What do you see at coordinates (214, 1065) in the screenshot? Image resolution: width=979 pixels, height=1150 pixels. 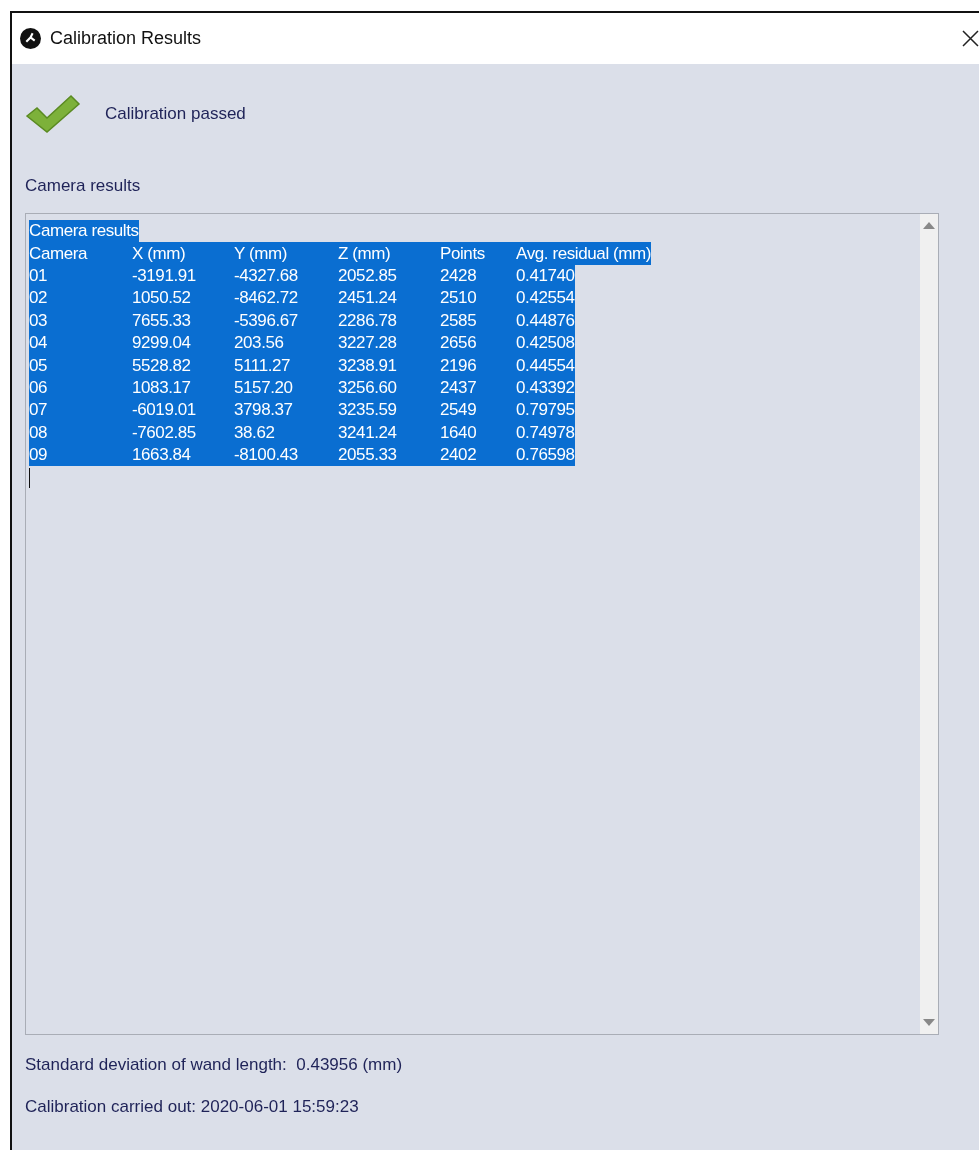 I see `footer-text: Standard deviation of wand length: 0.43956 (mm)` at bounding box center [214, 1065].